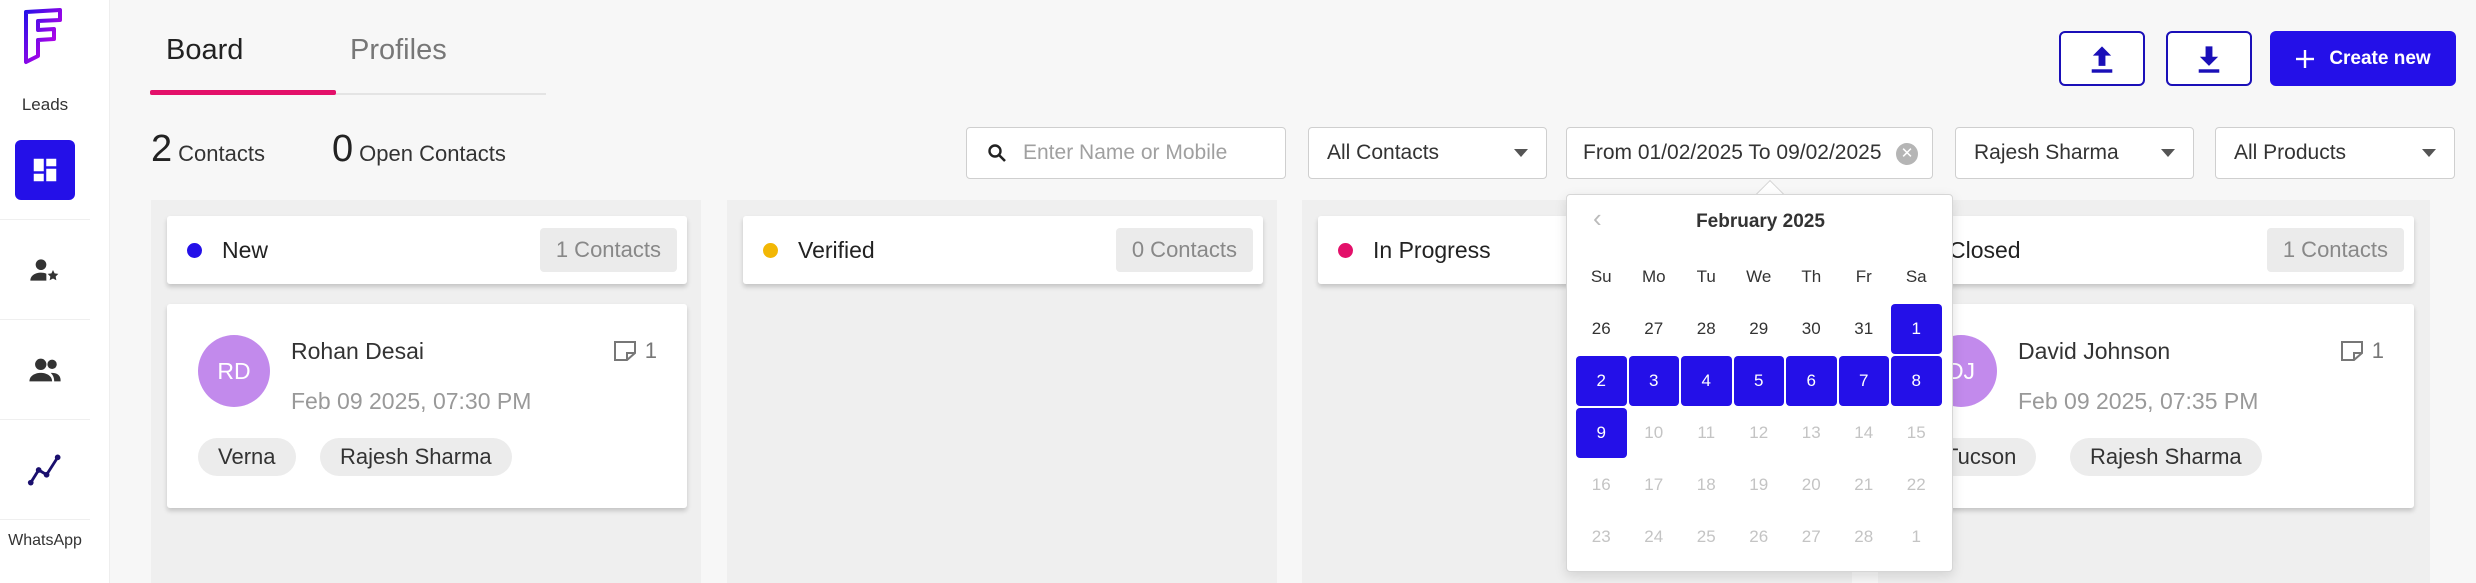 This screenshot has width=2476, height=583. Describe the element at coordinates (1916, 381) in the screenshot. I see `calendar-day: 8` at that location.